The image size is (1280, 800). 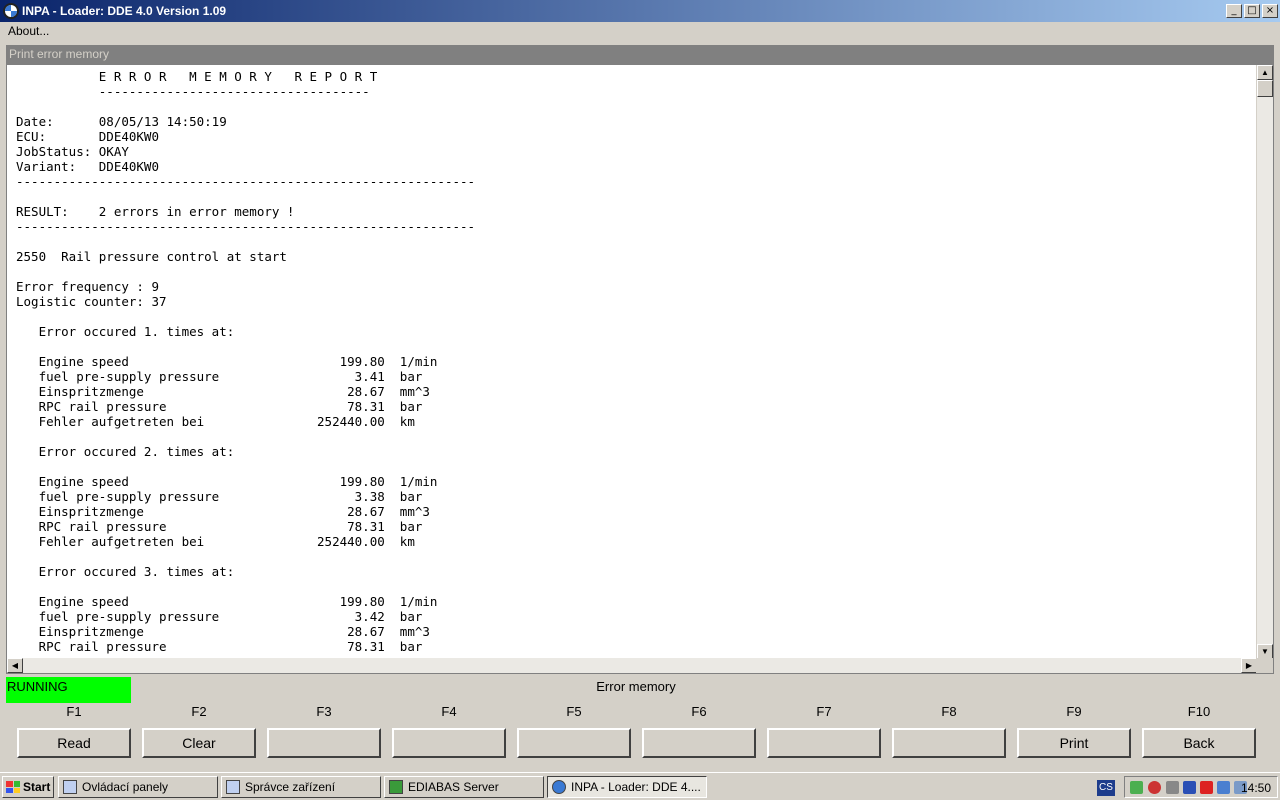 I want to click on fkey-label: F10, so click(x=1199, y=711).